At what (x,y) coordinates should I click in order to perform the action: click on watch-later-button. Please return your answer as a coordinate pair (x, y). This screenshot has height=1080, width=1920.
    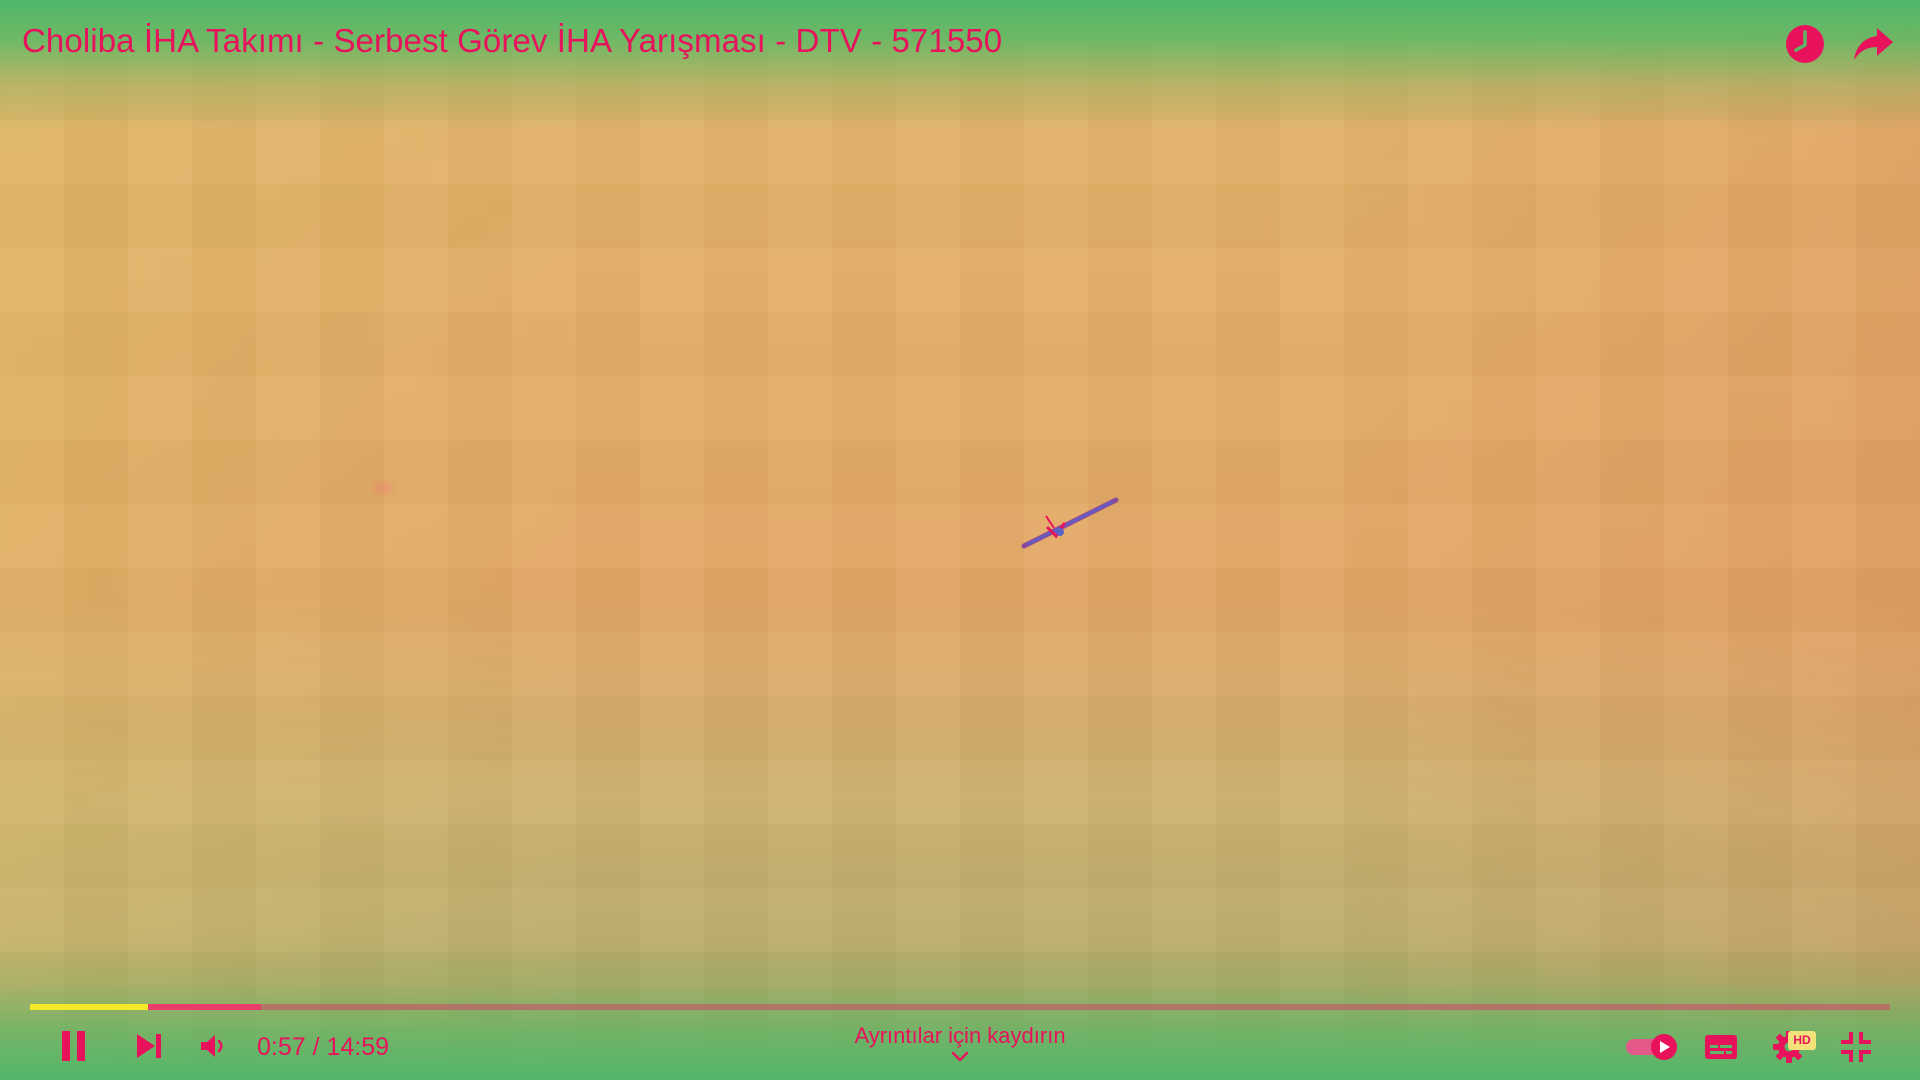
    Looking at the image, I should click on (1805, 44).